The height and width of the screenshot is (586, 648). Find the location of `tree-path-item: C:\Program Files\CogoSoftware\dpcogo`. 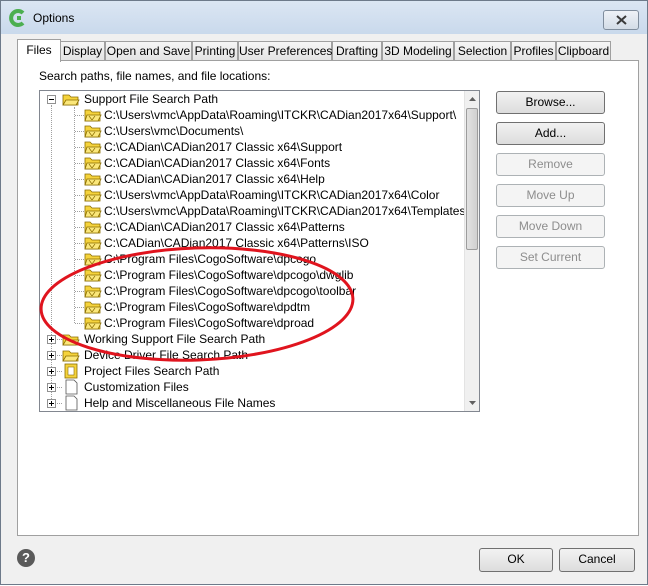

tree-path-item: C:\Program Files\CogoSoftware\dpcogo is located at coordinates (250, 259).